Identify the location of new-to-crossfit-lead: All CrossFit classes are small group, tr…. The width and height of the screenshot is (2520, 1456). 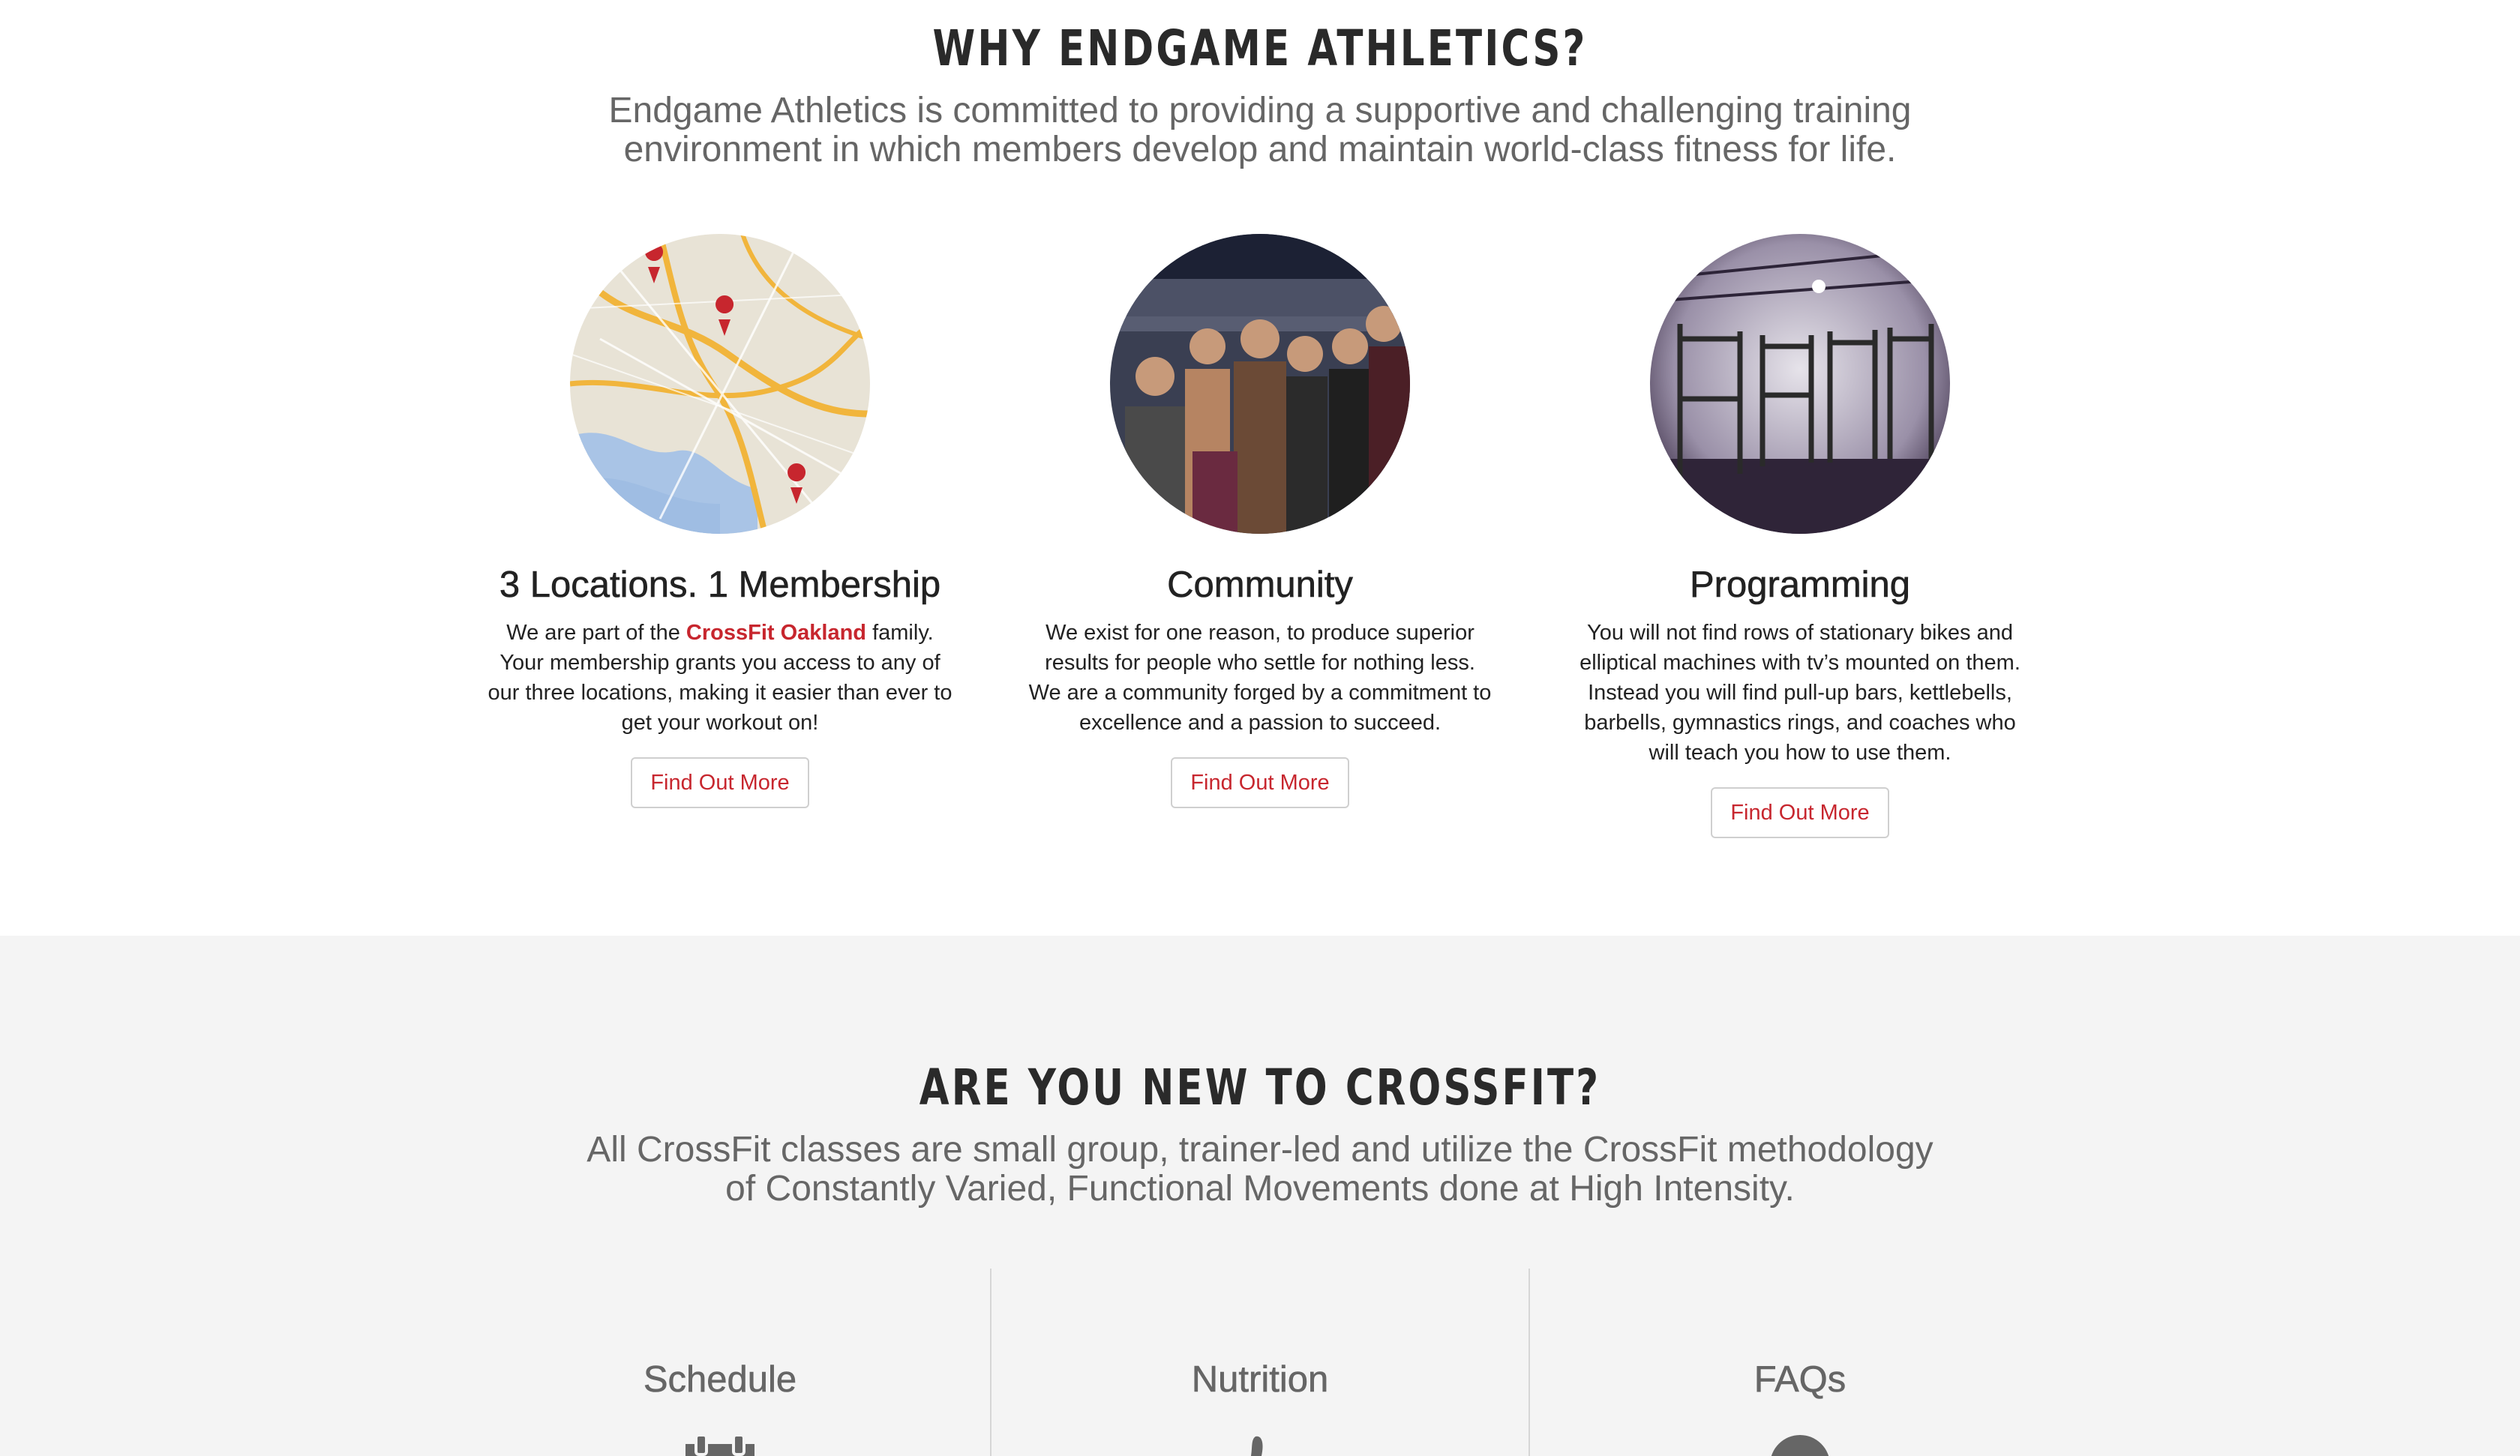
(1260, 1170).